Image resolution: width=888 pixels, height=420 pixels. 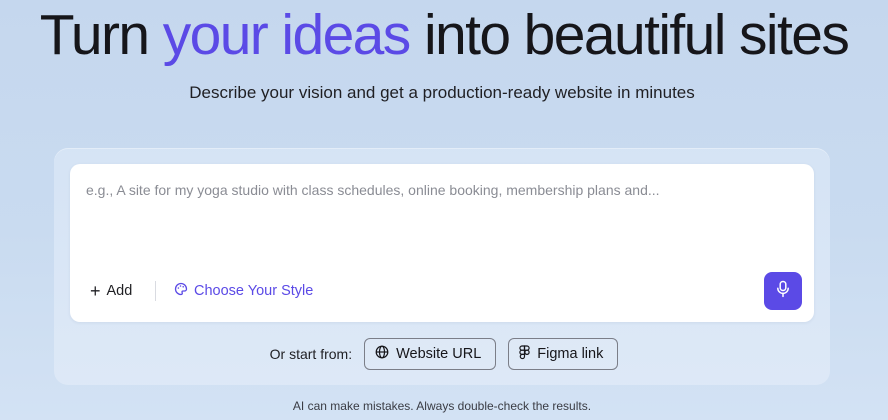 I want to click on choose-style-label: Choose Your Style, so click(x=254, y=291).